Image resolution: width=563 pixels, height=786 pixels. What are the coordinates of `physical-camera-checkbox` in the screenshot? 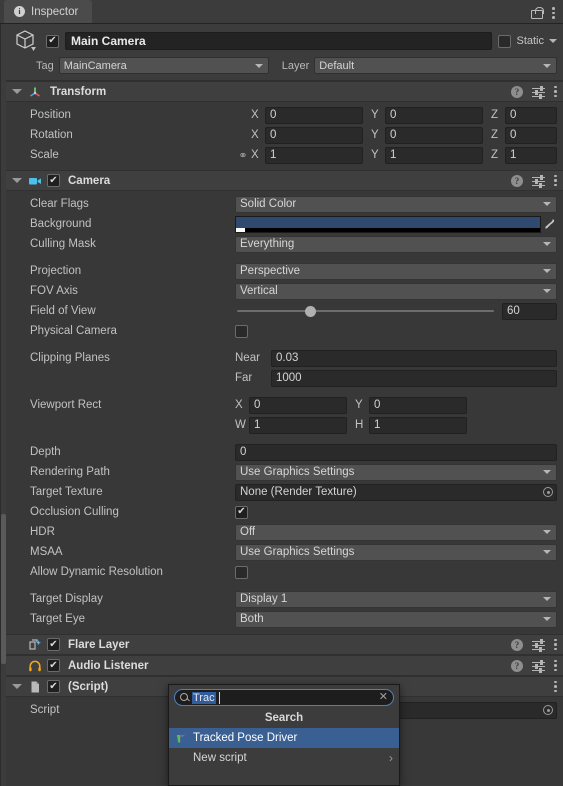 It's located at (241, 331).